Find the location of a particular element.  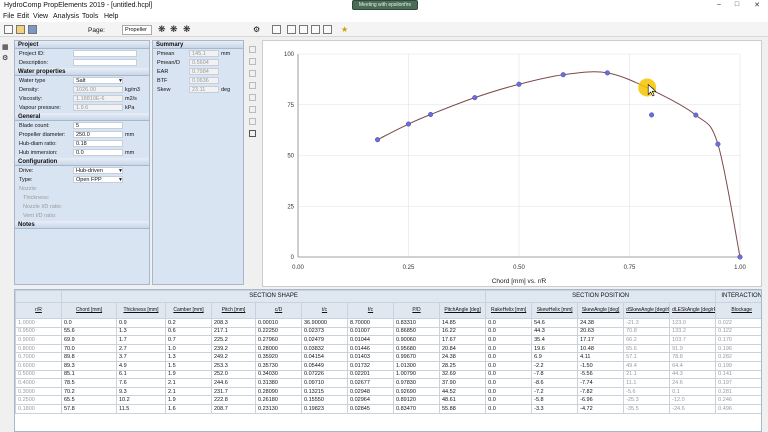

table-cell: -4.72 is located at coordinates (601, 408).